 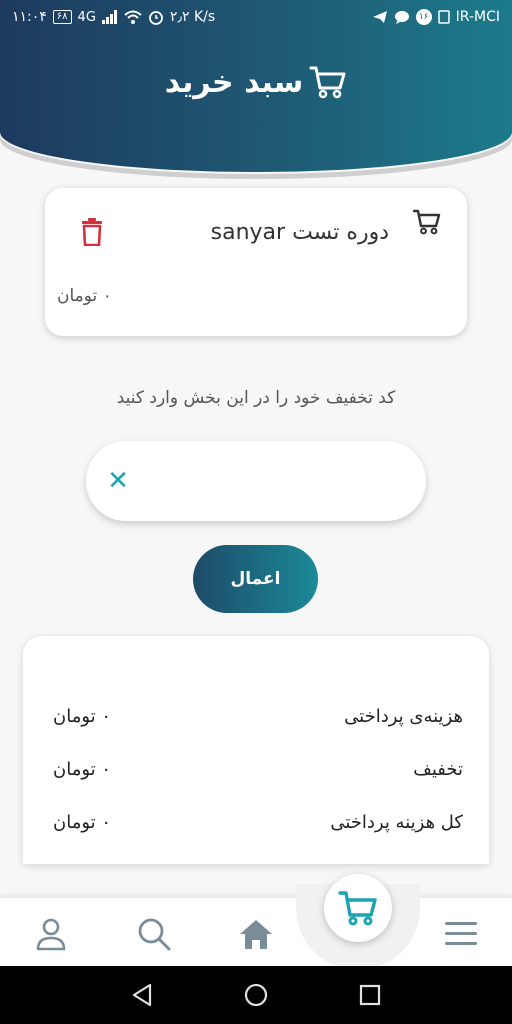 What do you see at coordinates (192, 17) in the screenshot?
I see `network-speed: ۲٫۲ K/s` at bounding box center [192, 17].